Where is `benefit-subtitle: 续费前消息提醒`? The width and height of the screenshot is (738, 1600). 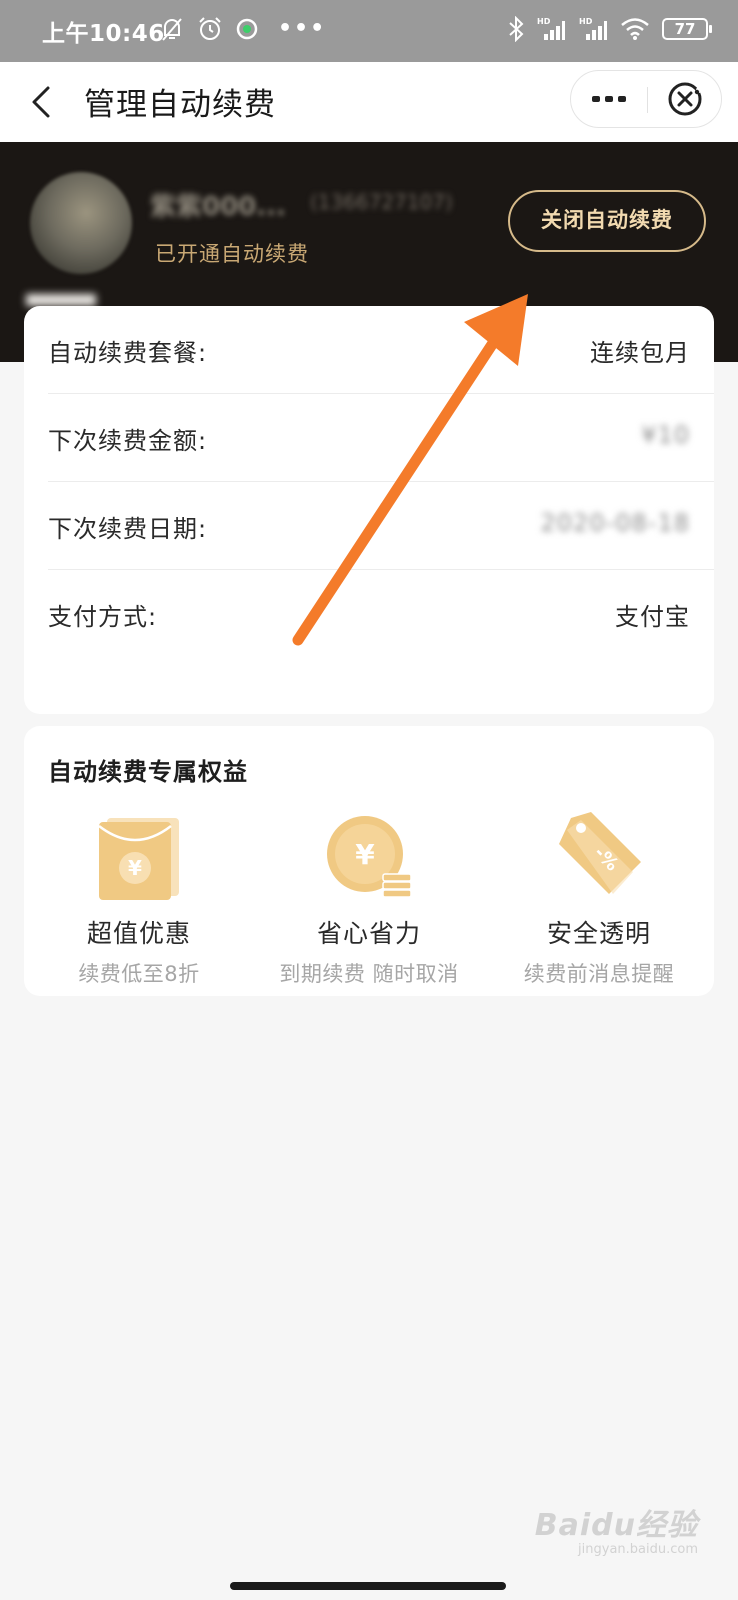 benefit-subtitle: 续费前消息提醒 is located at coordinates (599, 974).